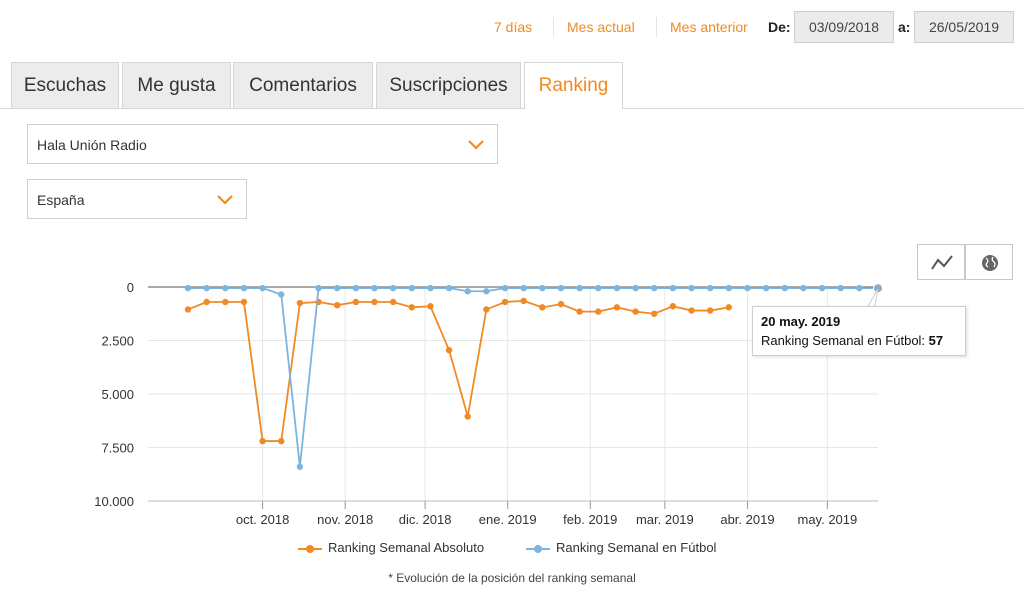  Describe the element at coordinates (709, 27) in the screenshot. I see `period-previous-month-link: Mes anterior` at that location.